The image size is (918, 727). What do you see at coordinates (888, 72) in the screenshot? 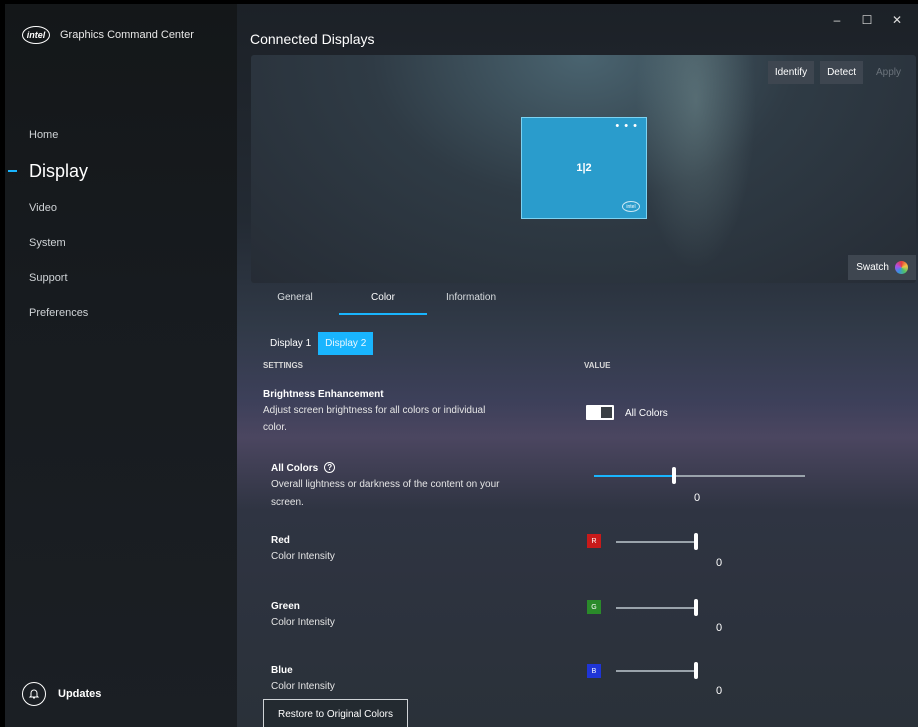
I see `apply-button: Apply` at bounding box center [888, 72].